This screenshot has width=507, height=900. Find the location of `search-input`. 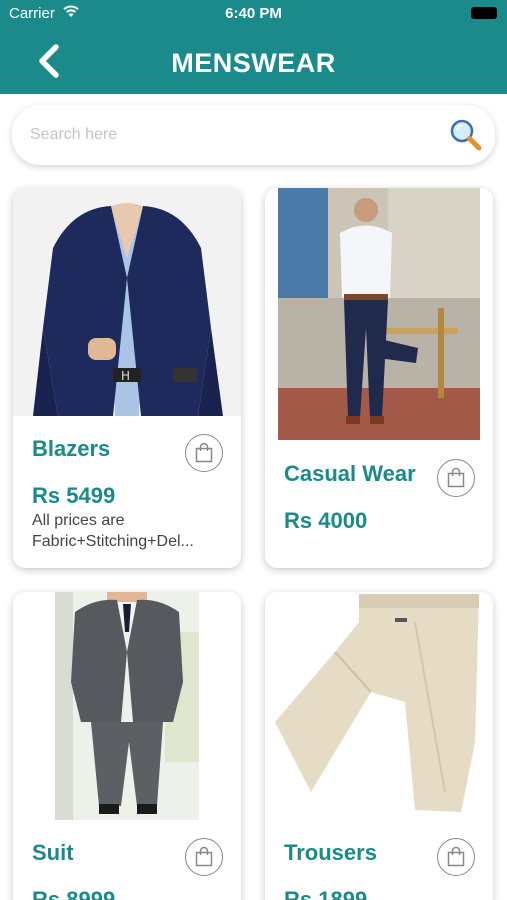

search-input is located at coordinates (230, 135).